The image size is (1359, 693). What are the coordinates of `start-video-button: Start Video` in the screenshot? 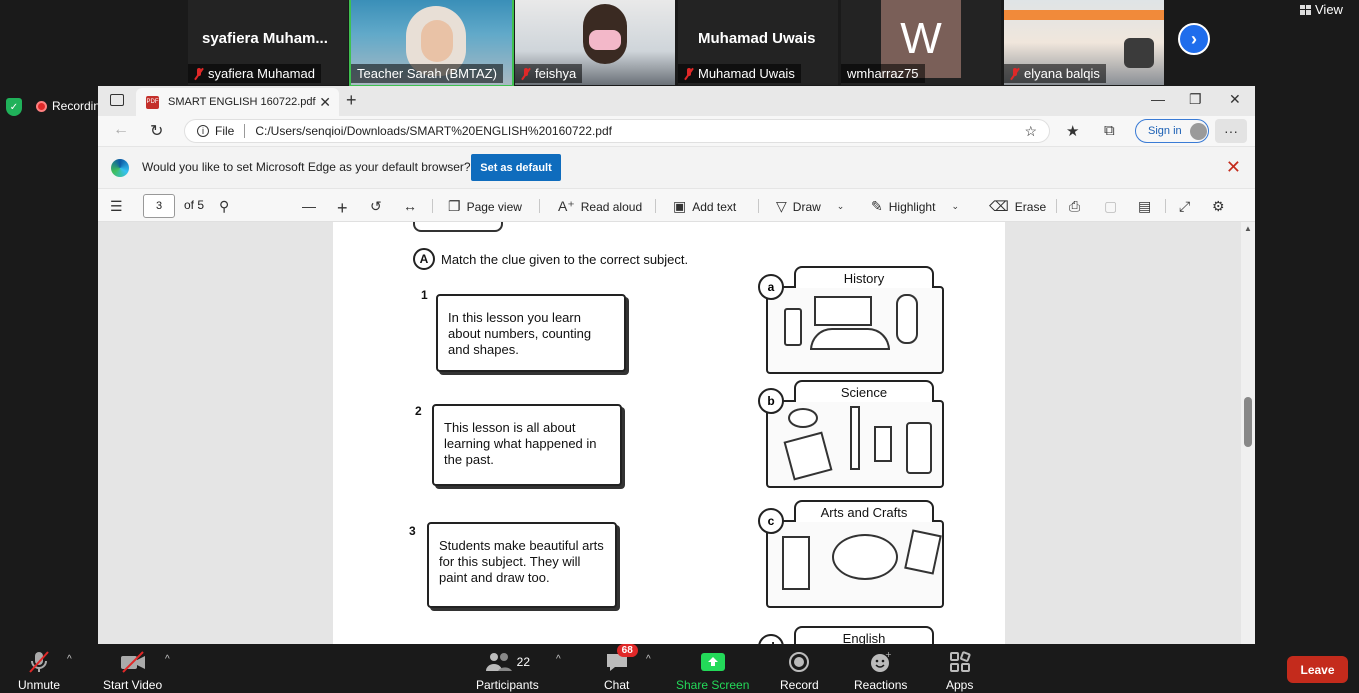 It's located at (132, 671).